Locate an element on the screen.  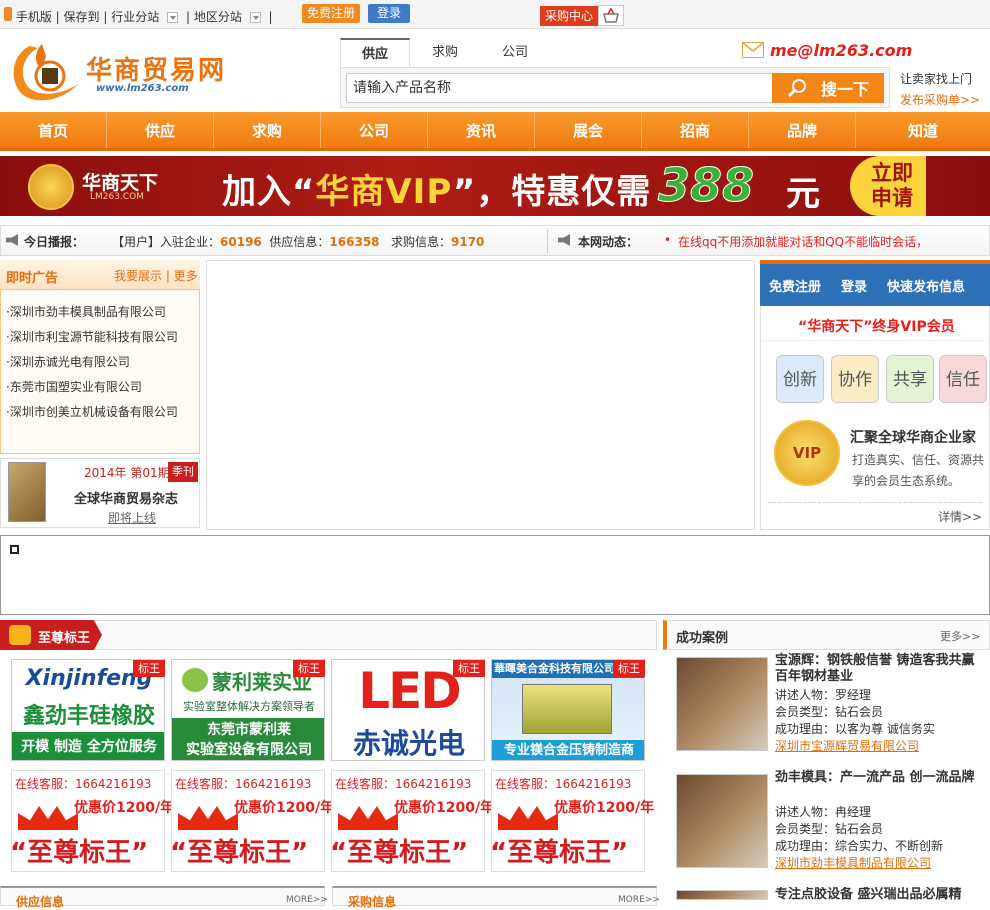
supply-more-link: MORE>> is located at coordinates (307, 900).